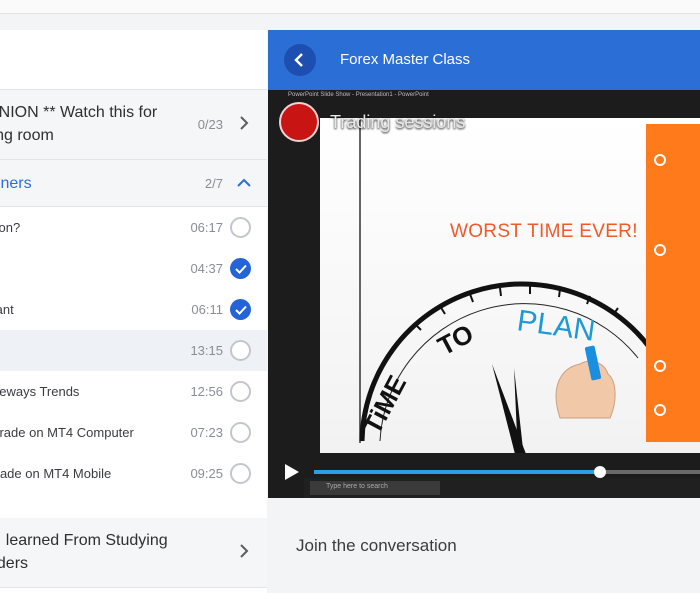 This screenshot has width=700, height=593. I want to click on section-beginners: inners 2/7, so click(133, 183).